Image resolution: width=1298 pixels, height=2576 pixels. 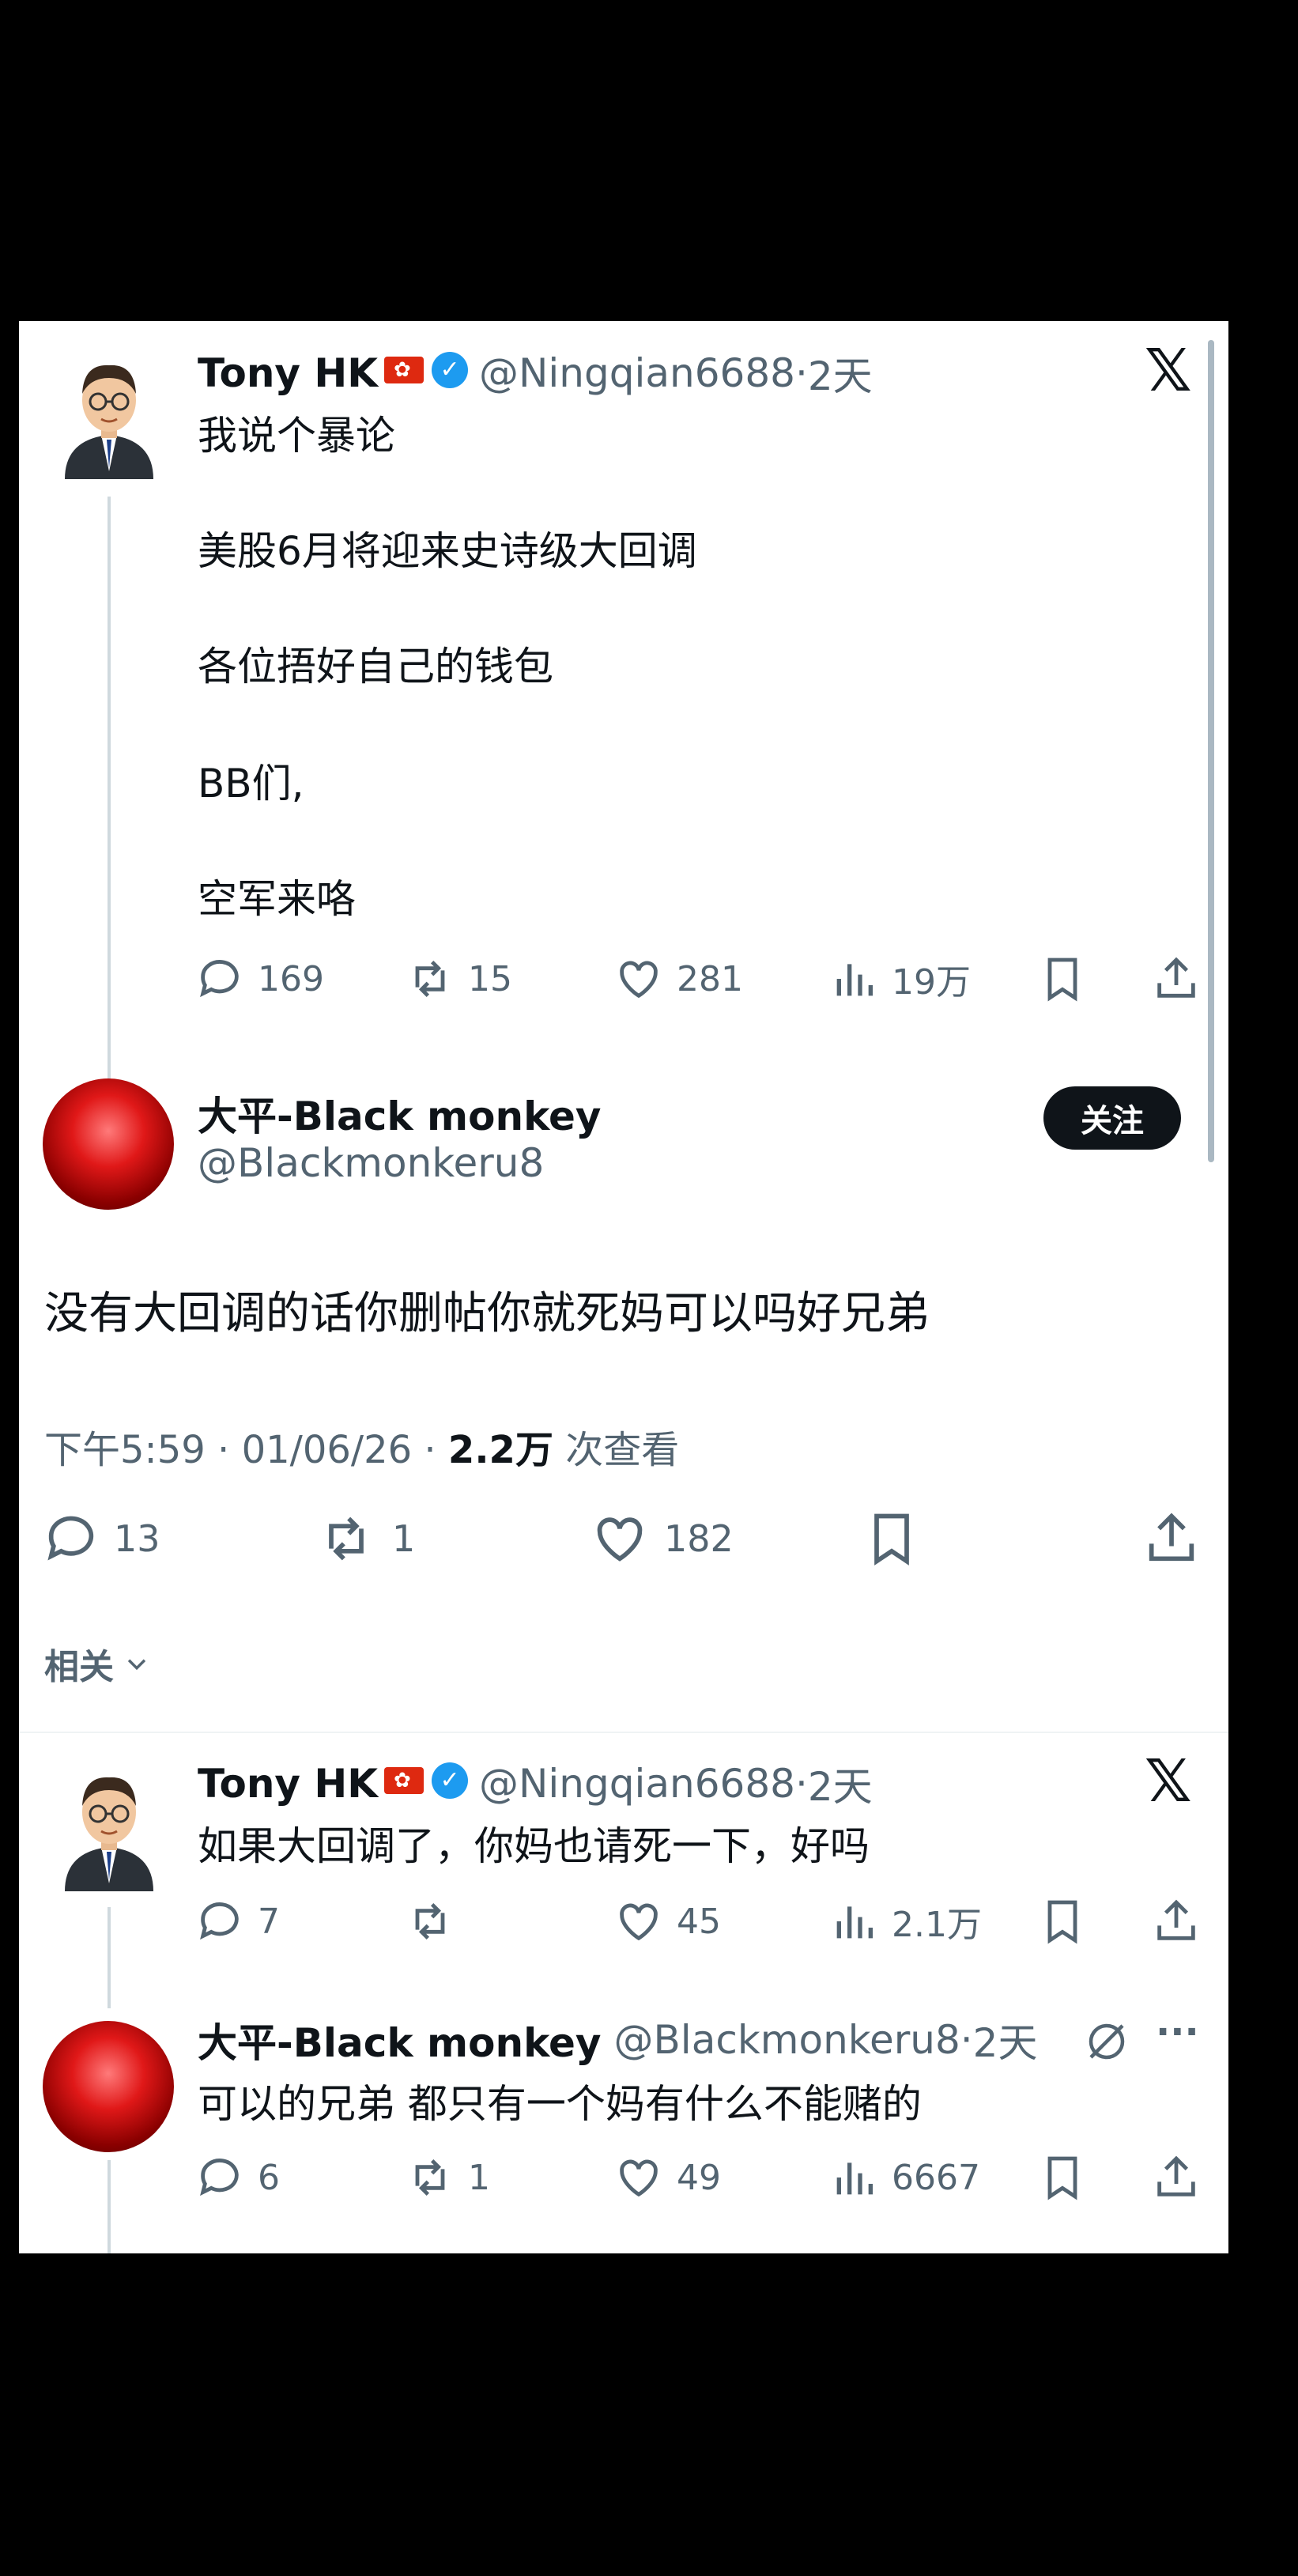 I want to click on like-count: 182, so click(x=699, y=1538).